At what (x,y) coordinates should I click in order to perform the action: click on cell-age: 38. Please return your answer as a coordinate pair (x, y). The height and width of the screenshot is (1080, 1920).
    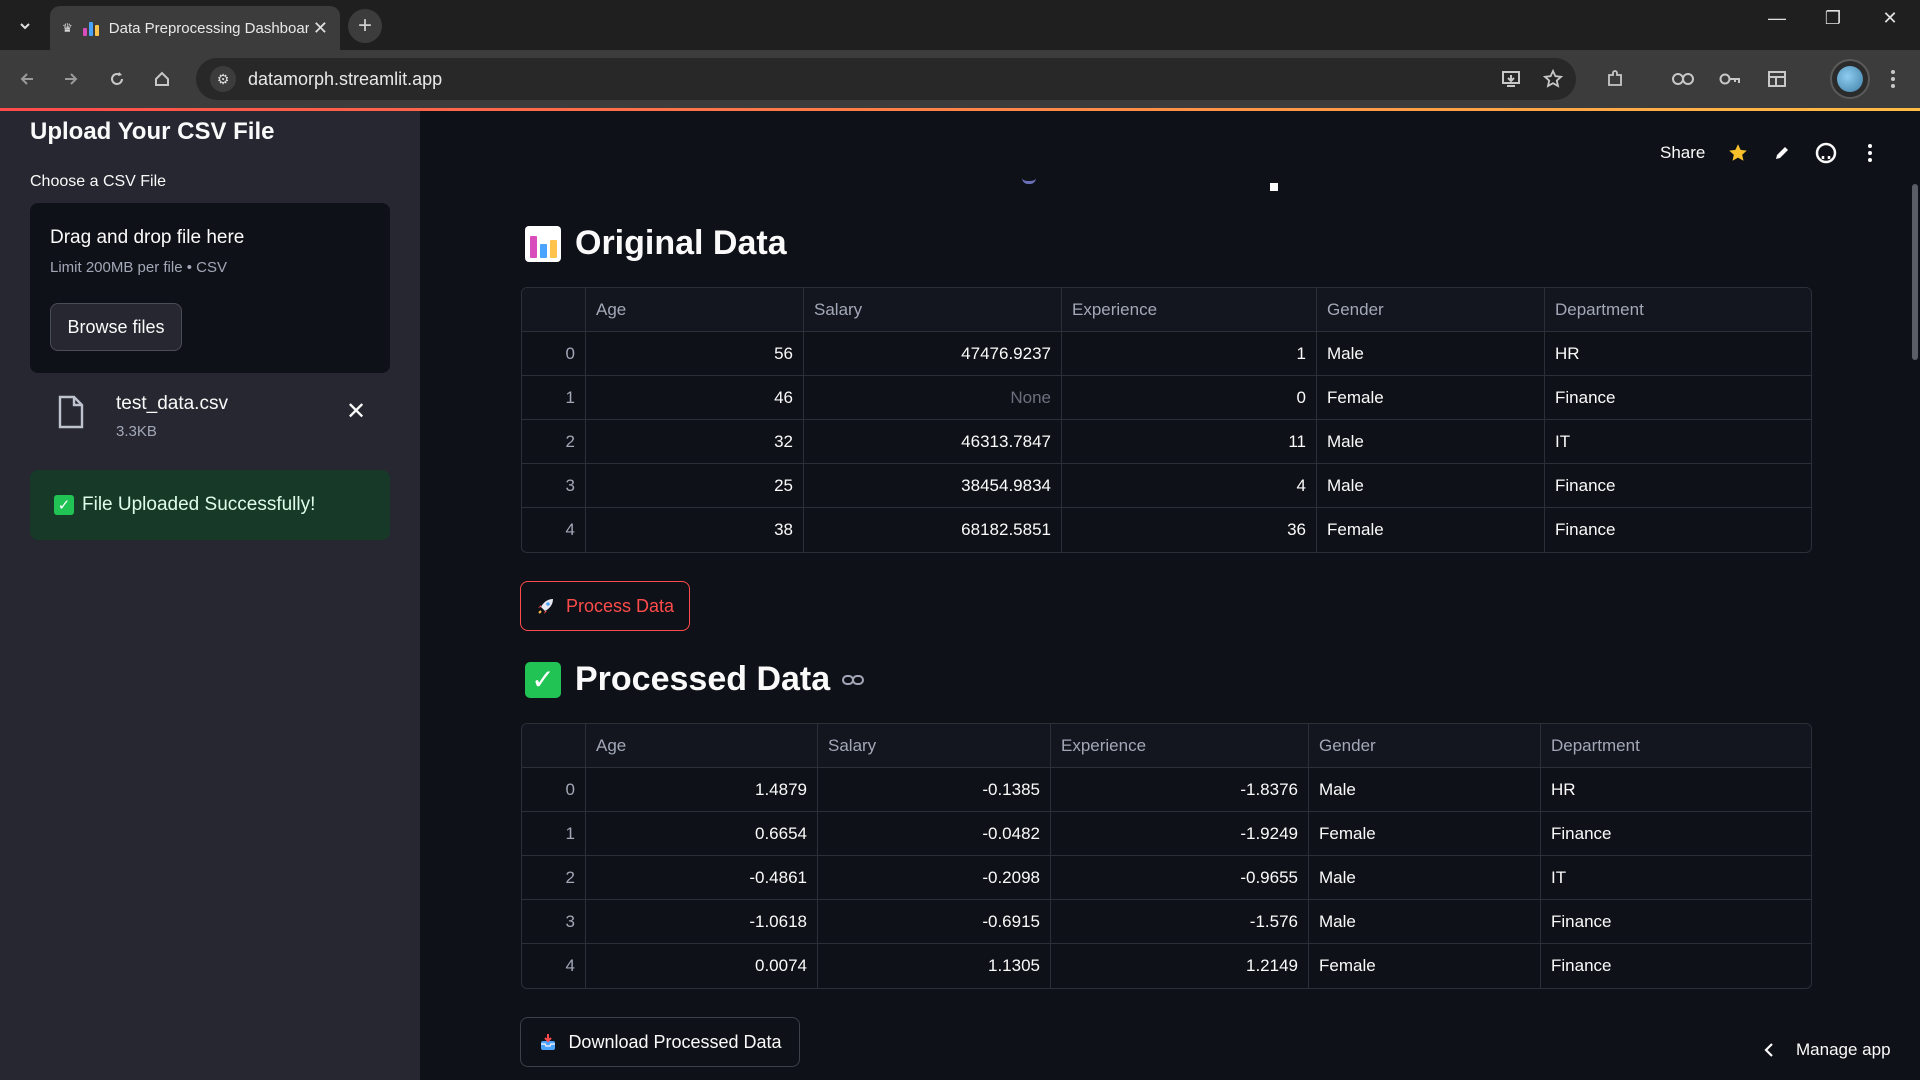
    Looking at the image, I should click on (695, 530).